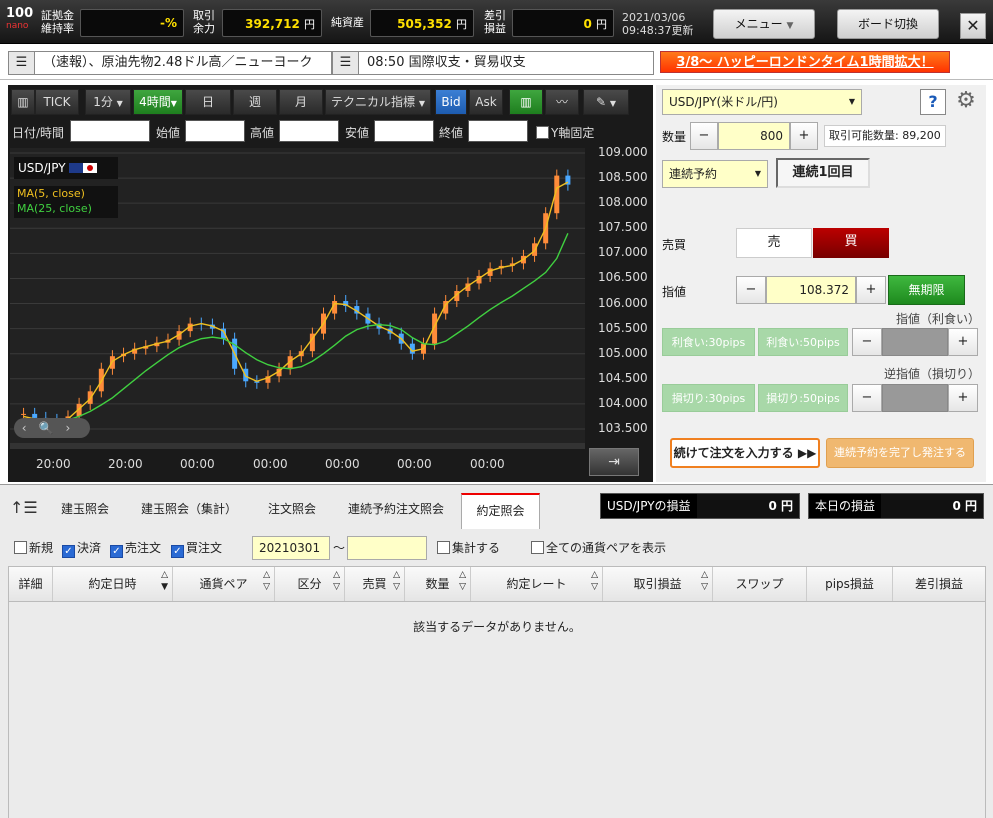  What do you see at coordinates (563, 23) in the screenshot?
I see `pl-value: 0 円` at bounding box center [563, 23].